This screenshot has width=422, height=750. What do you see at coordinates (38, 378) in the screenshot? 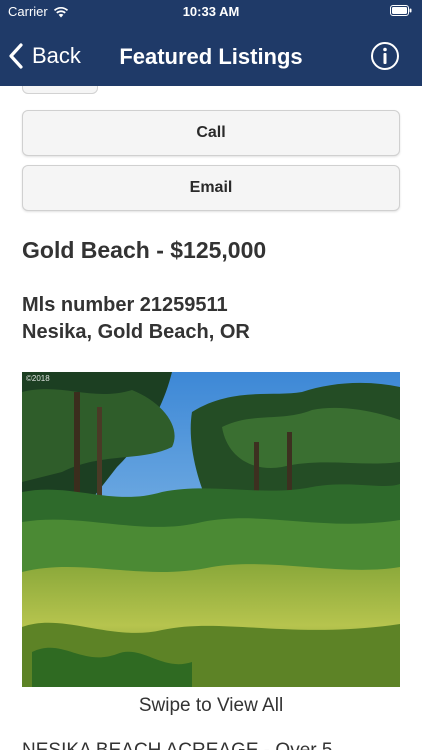
I see `photo-watermark: ©2018` at bounding box center [38, 378].